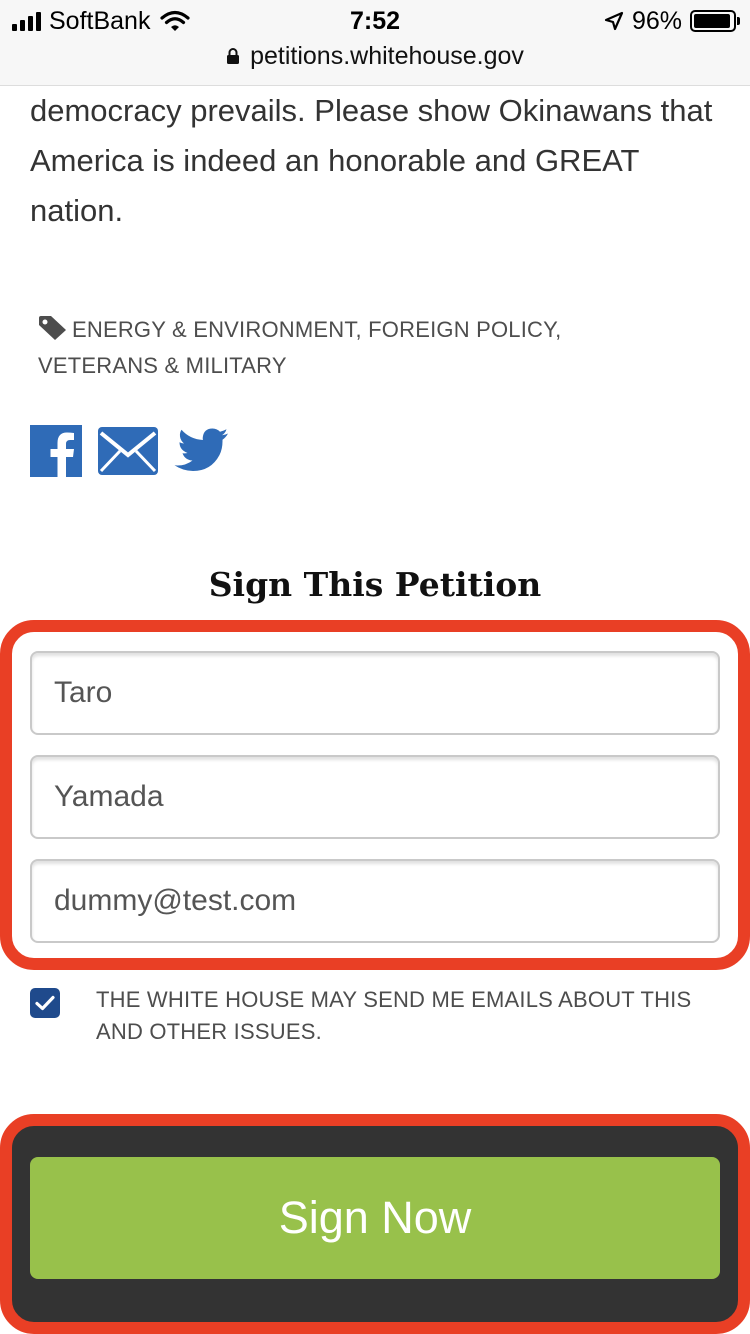 This screenshot has height=1334, width=750. What do you see at coordinates (233, 56) in the screenshot?
I see `lock-icon` at bounding box center [233, 56].